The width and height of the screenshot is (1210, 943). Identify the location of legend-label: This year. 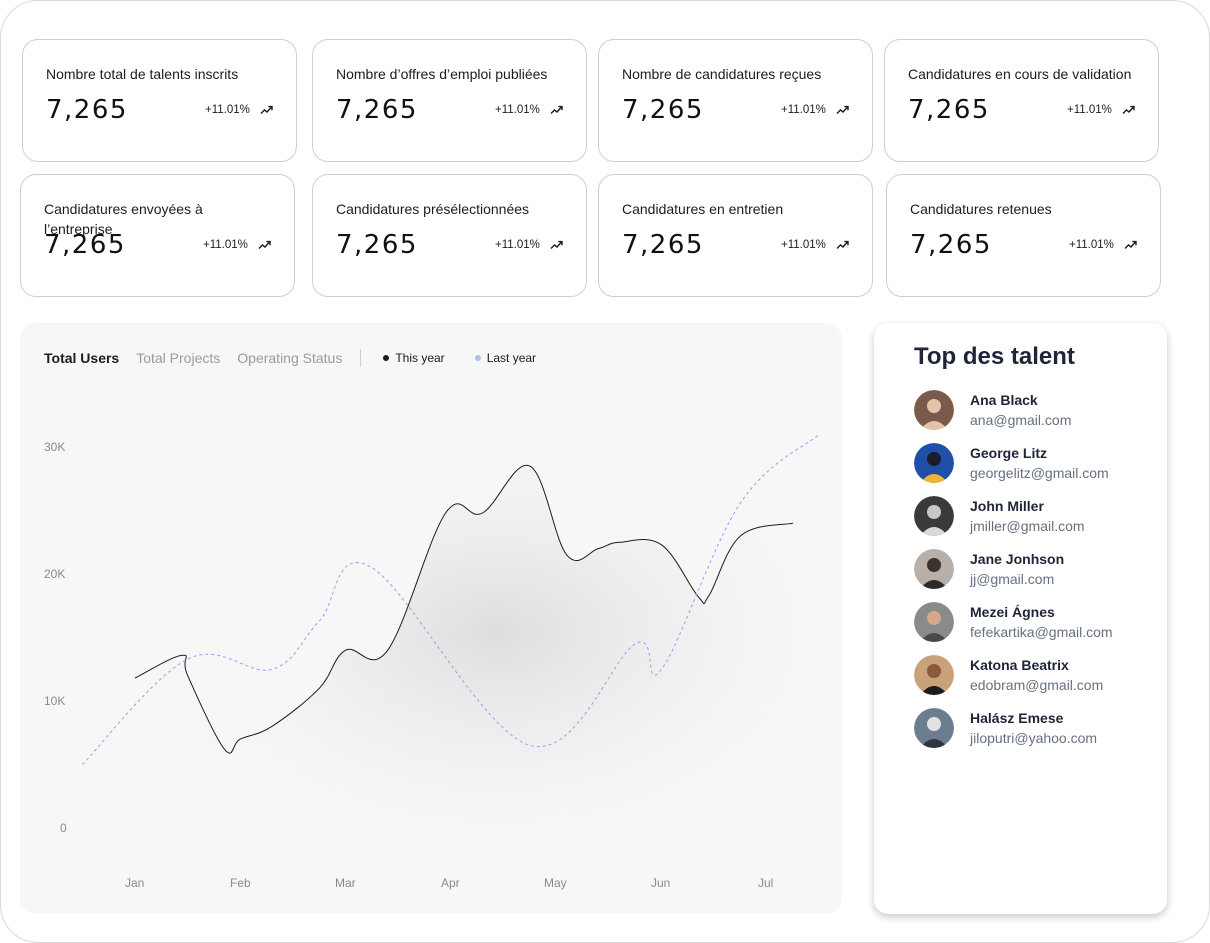
(420, 358).